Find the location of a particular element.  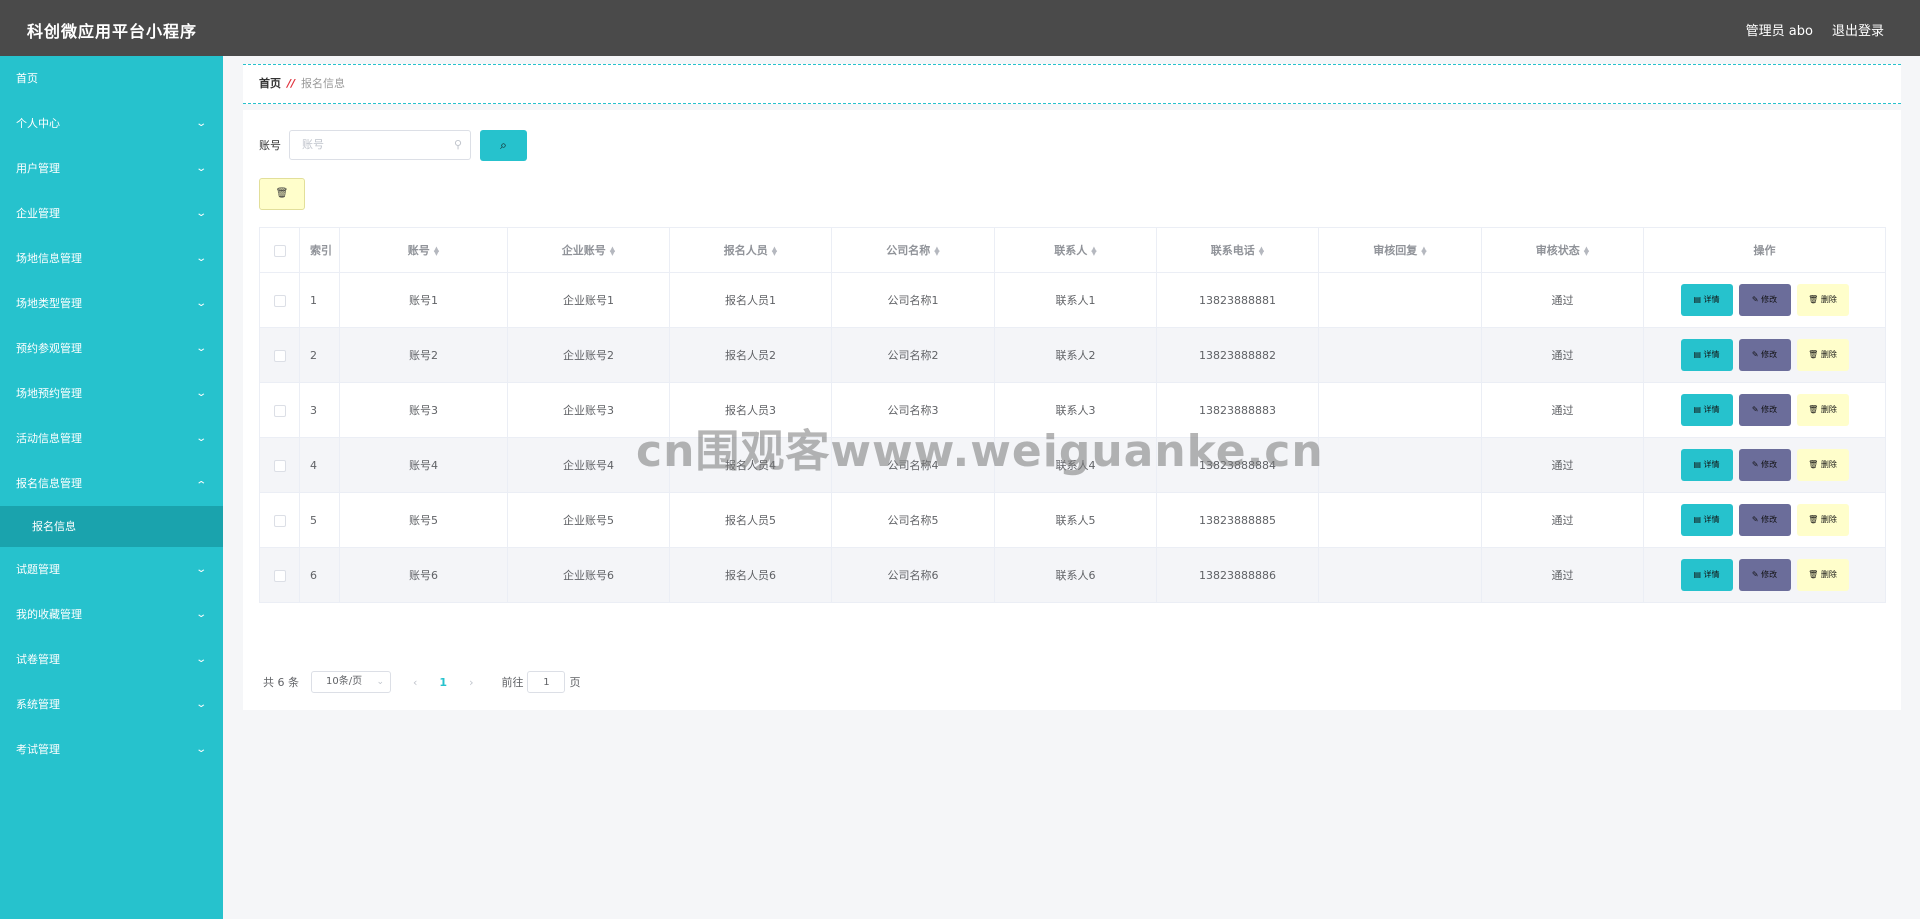

column-header-company-account: 企业账号 ▲ ▼ is located at coordinates (588, 250).